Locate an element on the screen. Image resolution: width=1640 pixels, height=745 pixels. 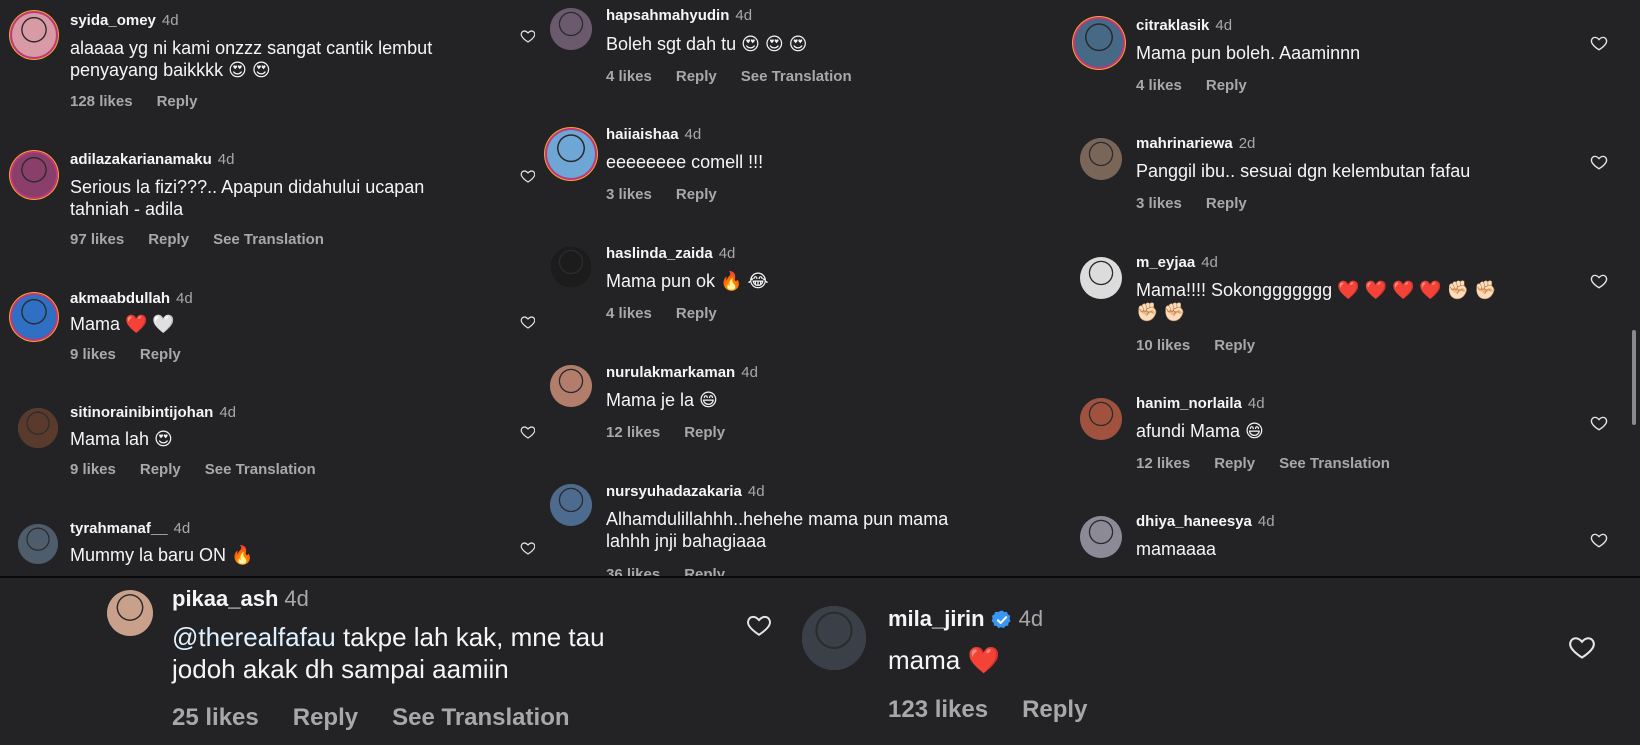
username: hanim_norlaila 4d is located at coordinates (1200, 403).